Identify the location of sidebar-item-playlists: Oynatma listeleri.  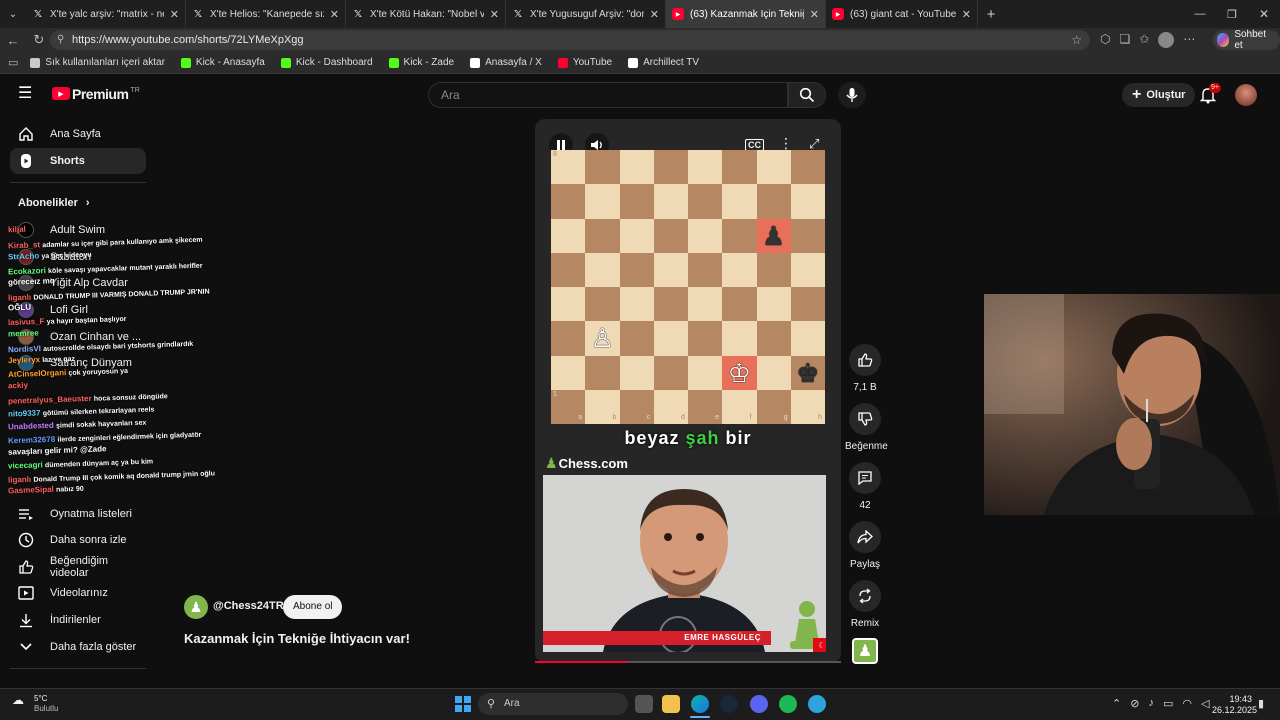
(78, 514).